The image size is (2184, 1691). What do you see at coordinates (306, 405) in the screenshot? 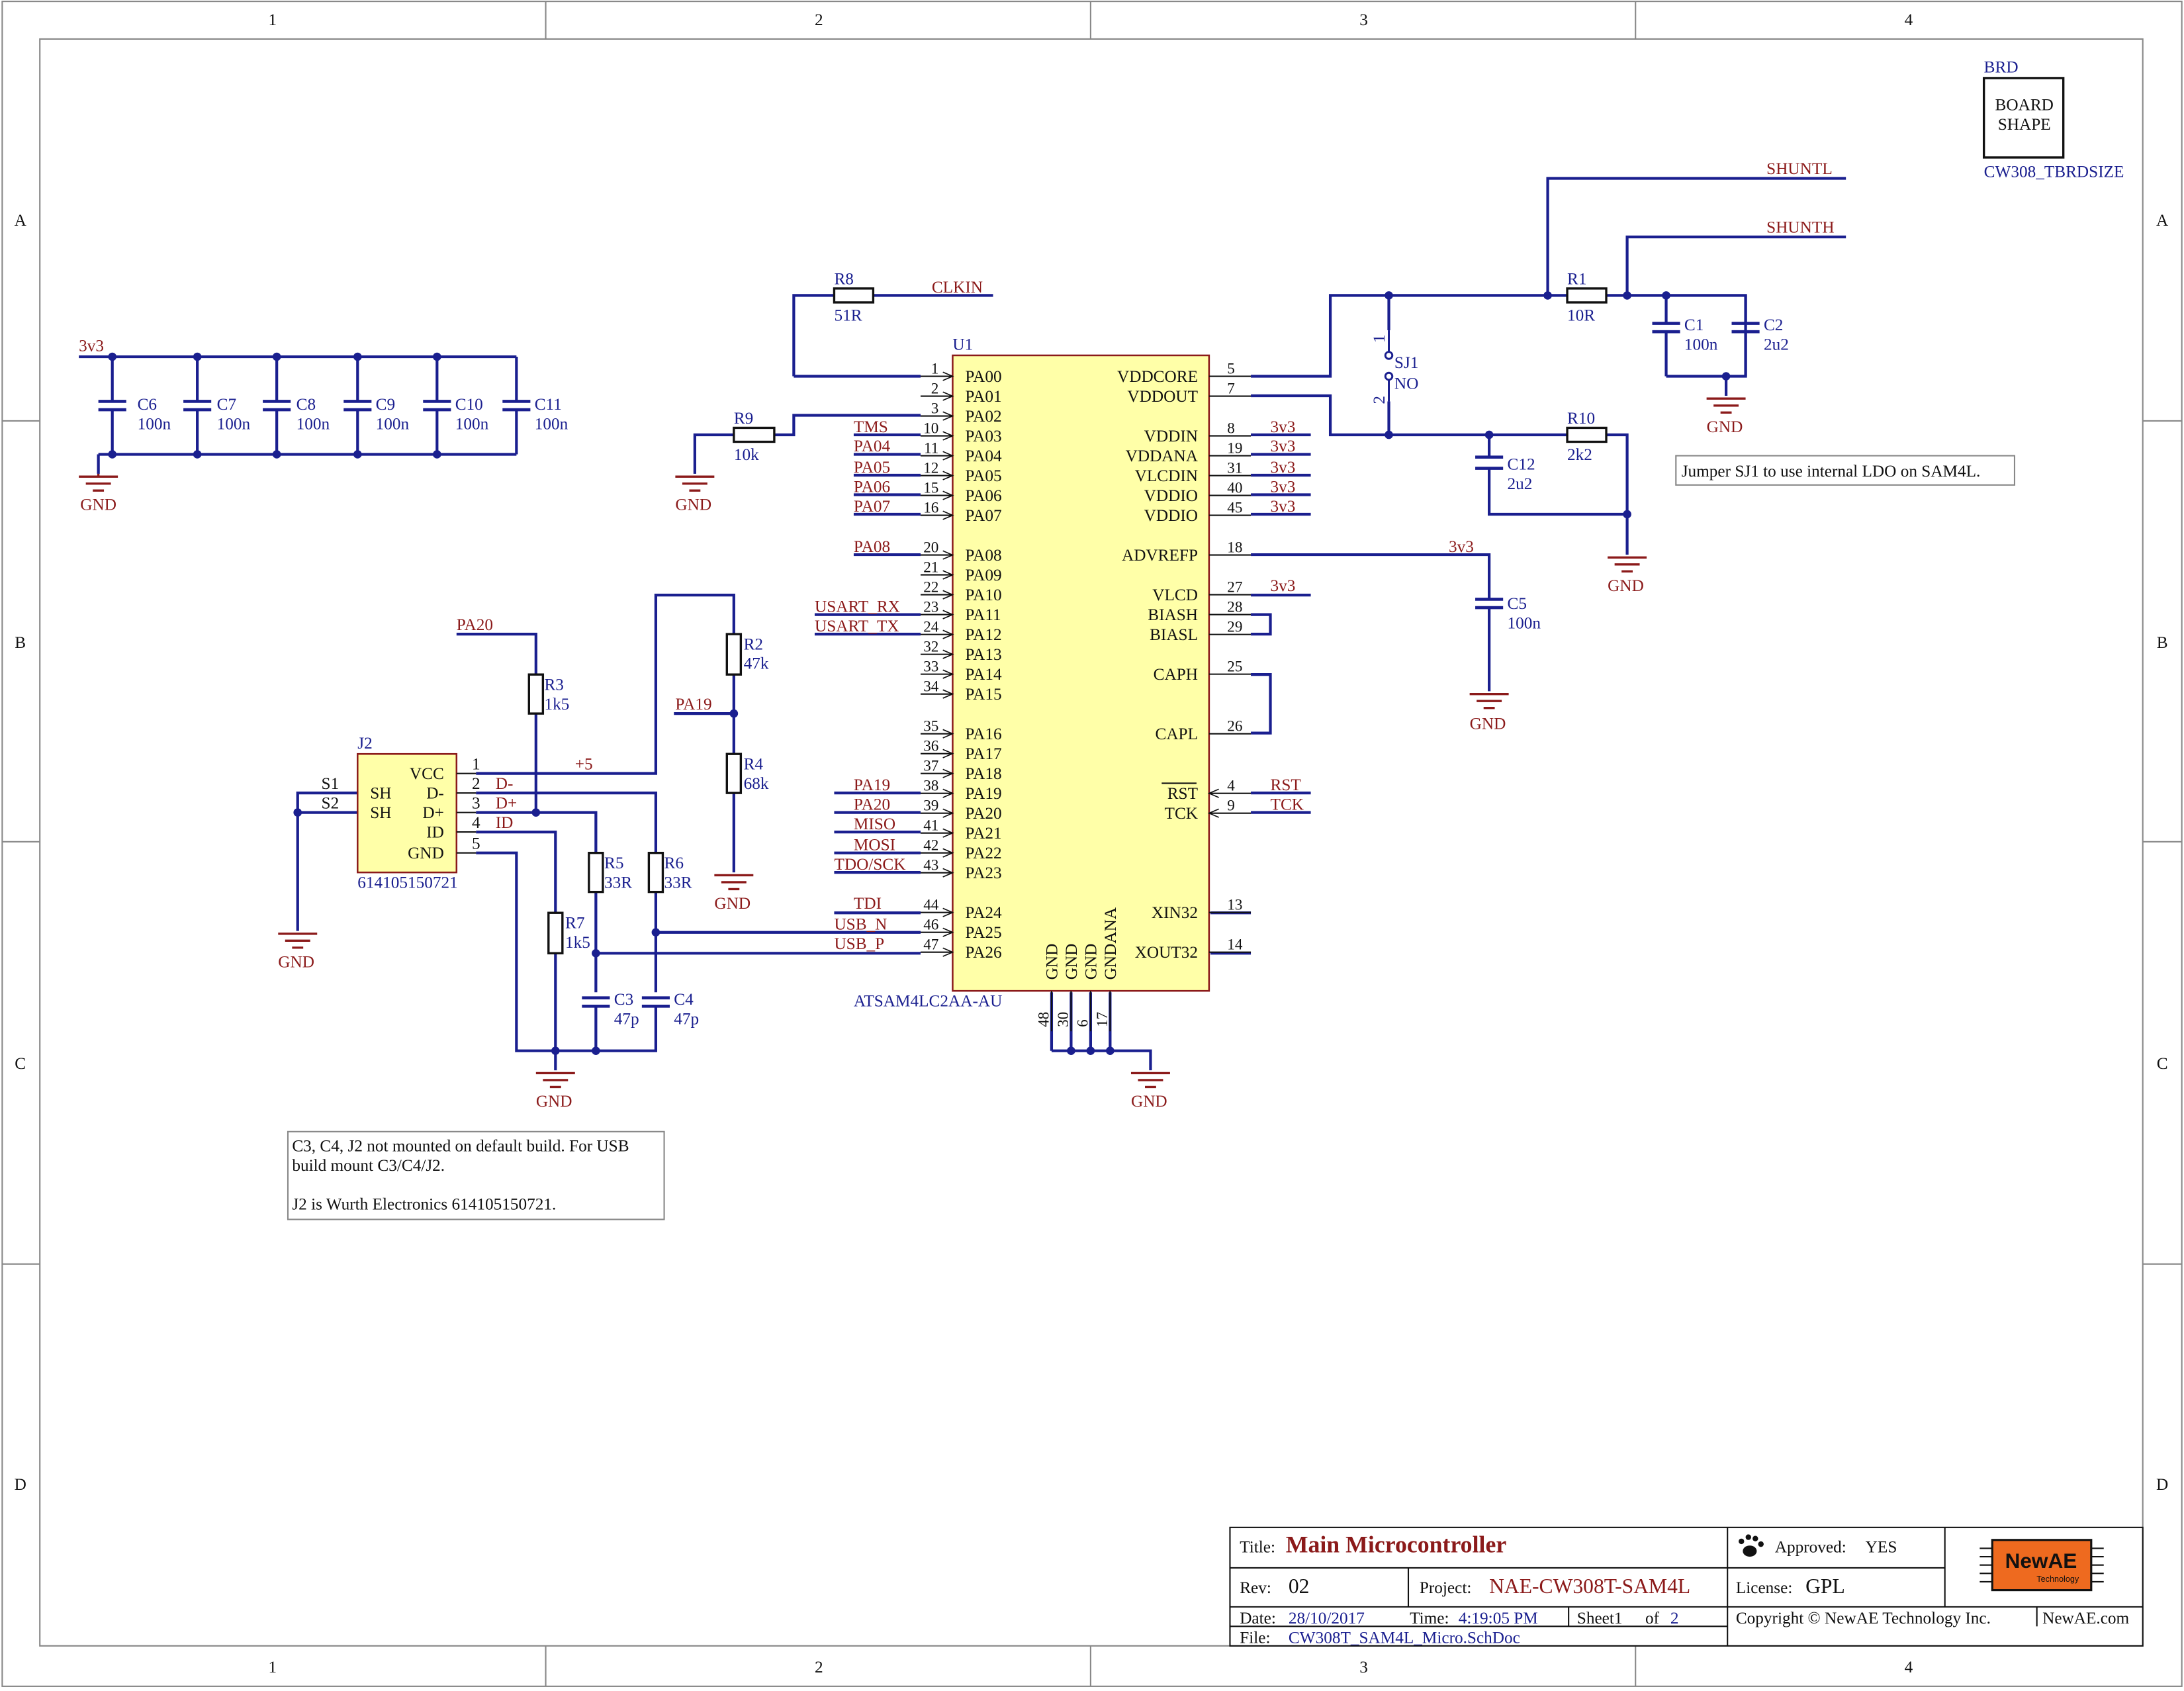
I see `c8-ref: C8` at bounding box center [306, 405].